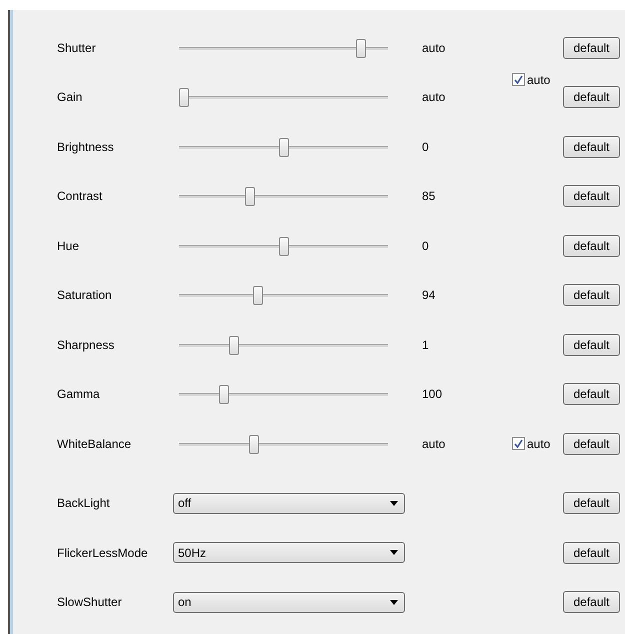  What do you see at coordinates (94, 443) in the screenshot?
I see `setting-label: WhiteBalance` at bounding box center [94, 443].